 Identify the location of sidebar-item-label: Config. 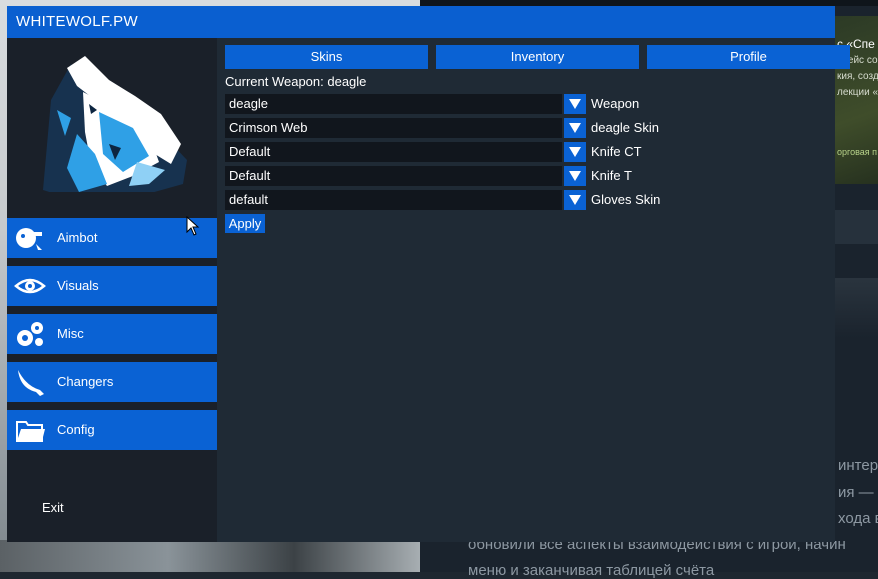
(76, 429).